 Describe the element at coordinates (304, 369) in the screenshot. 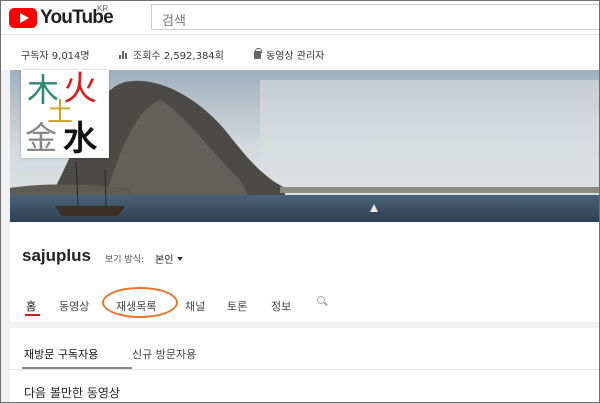

I see `divider` at that location.